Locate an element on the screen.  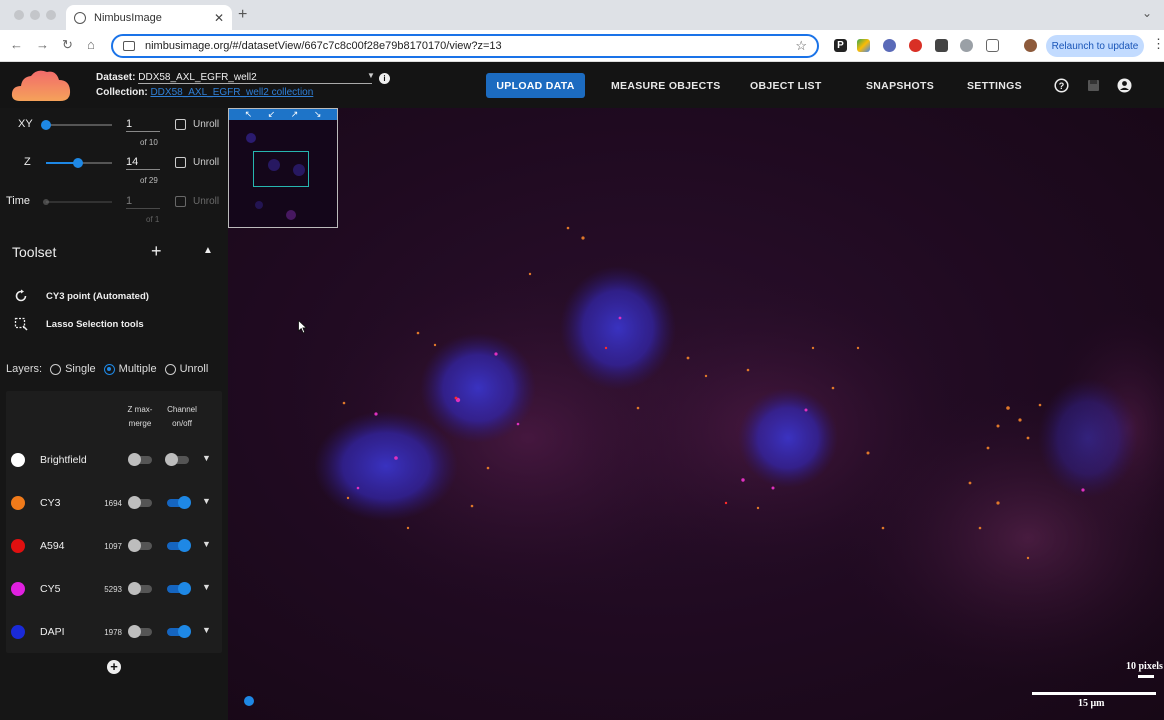
minimap-viewport-rect is located at coordinates (281, 169).